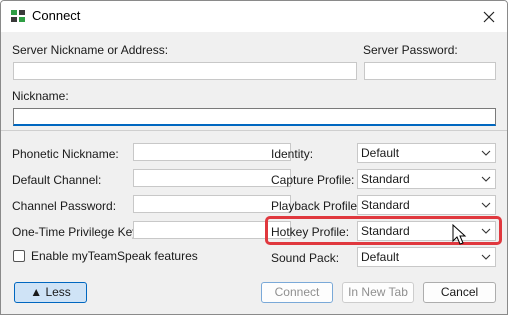 Image resolution: width=508 pixels, height=315 pixels. I want to click on sound-pack-select: Default, so click(426, 257).